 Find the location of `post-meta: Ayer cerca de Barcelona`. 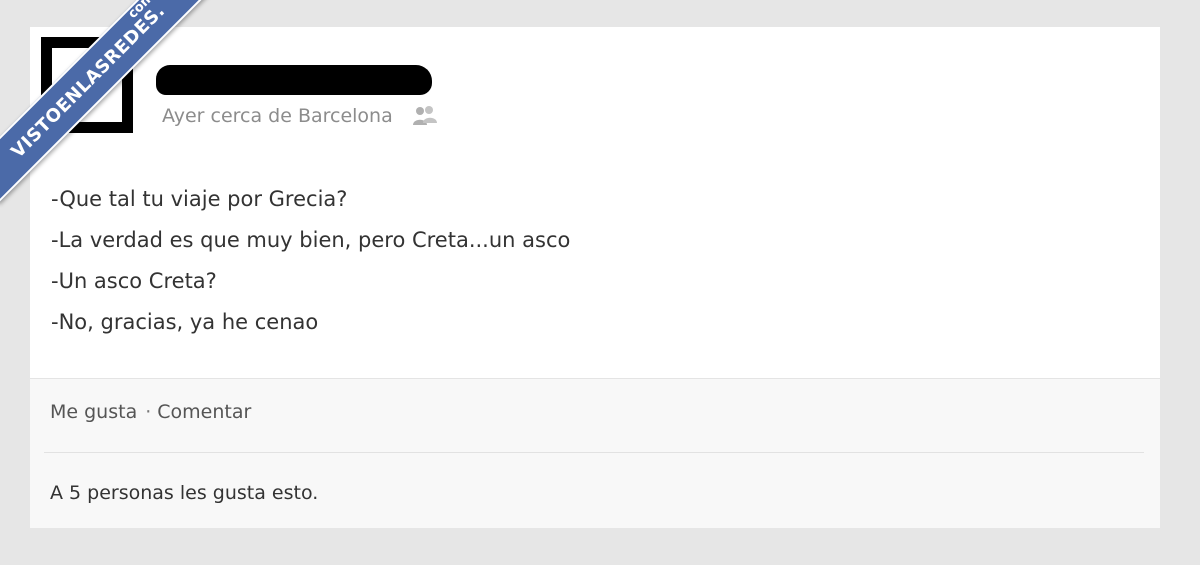

post-meta: Ayer cerca de Barcelona is located at coordinates (300, 116).